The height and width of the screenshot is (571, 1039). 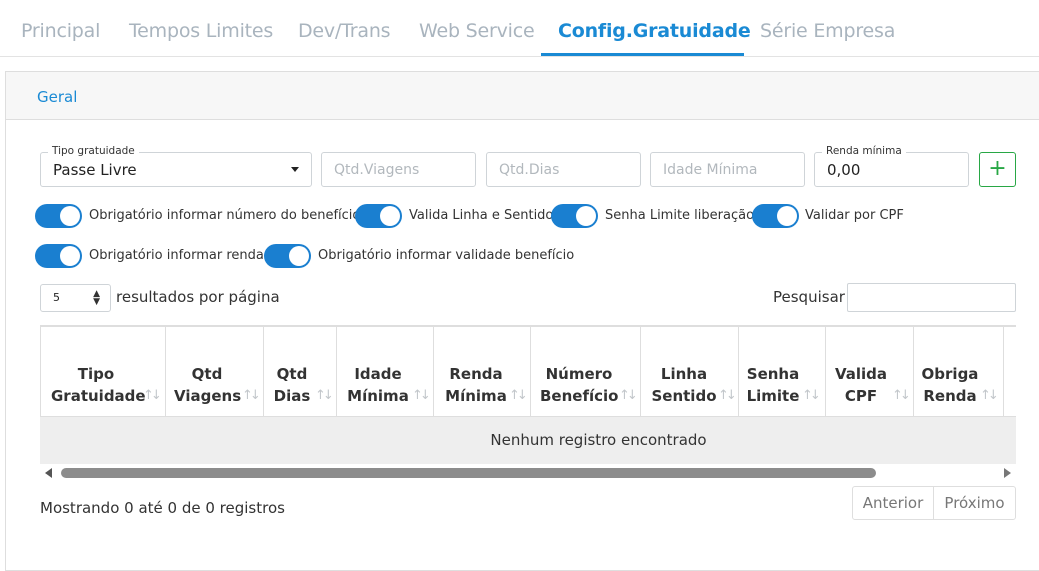 What do you see at coordinates (225, 215) in the screenshot?
I see `toggle-label: Obrigatório informar número do benefício` at bounding box center [225, 215].